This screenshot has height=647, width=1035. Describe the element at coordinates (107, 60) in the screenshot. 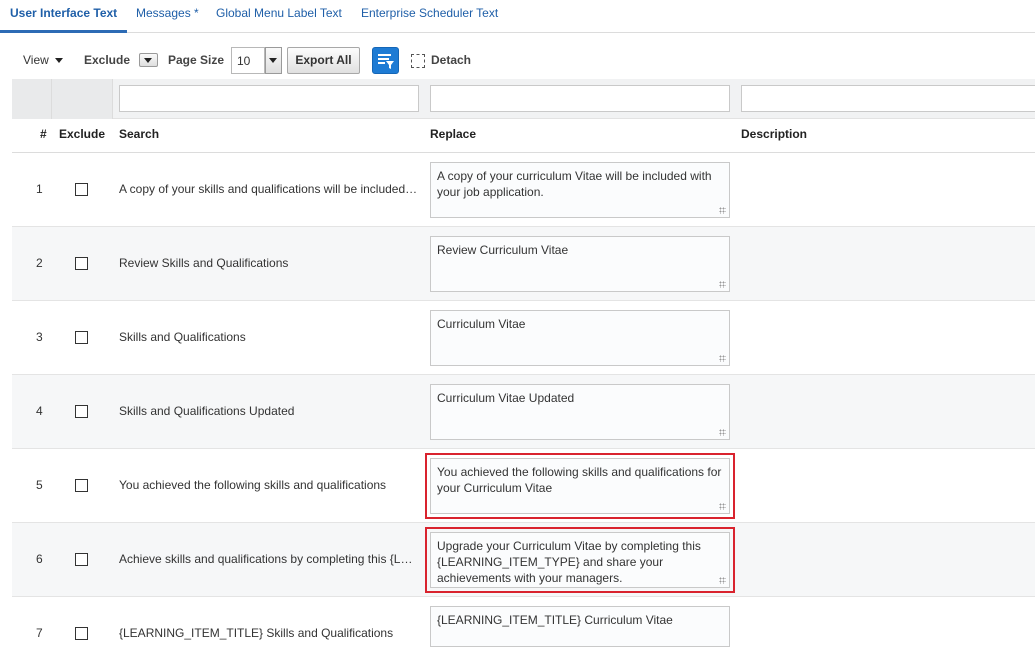

I see `exclude-label: Exclude` at that location.